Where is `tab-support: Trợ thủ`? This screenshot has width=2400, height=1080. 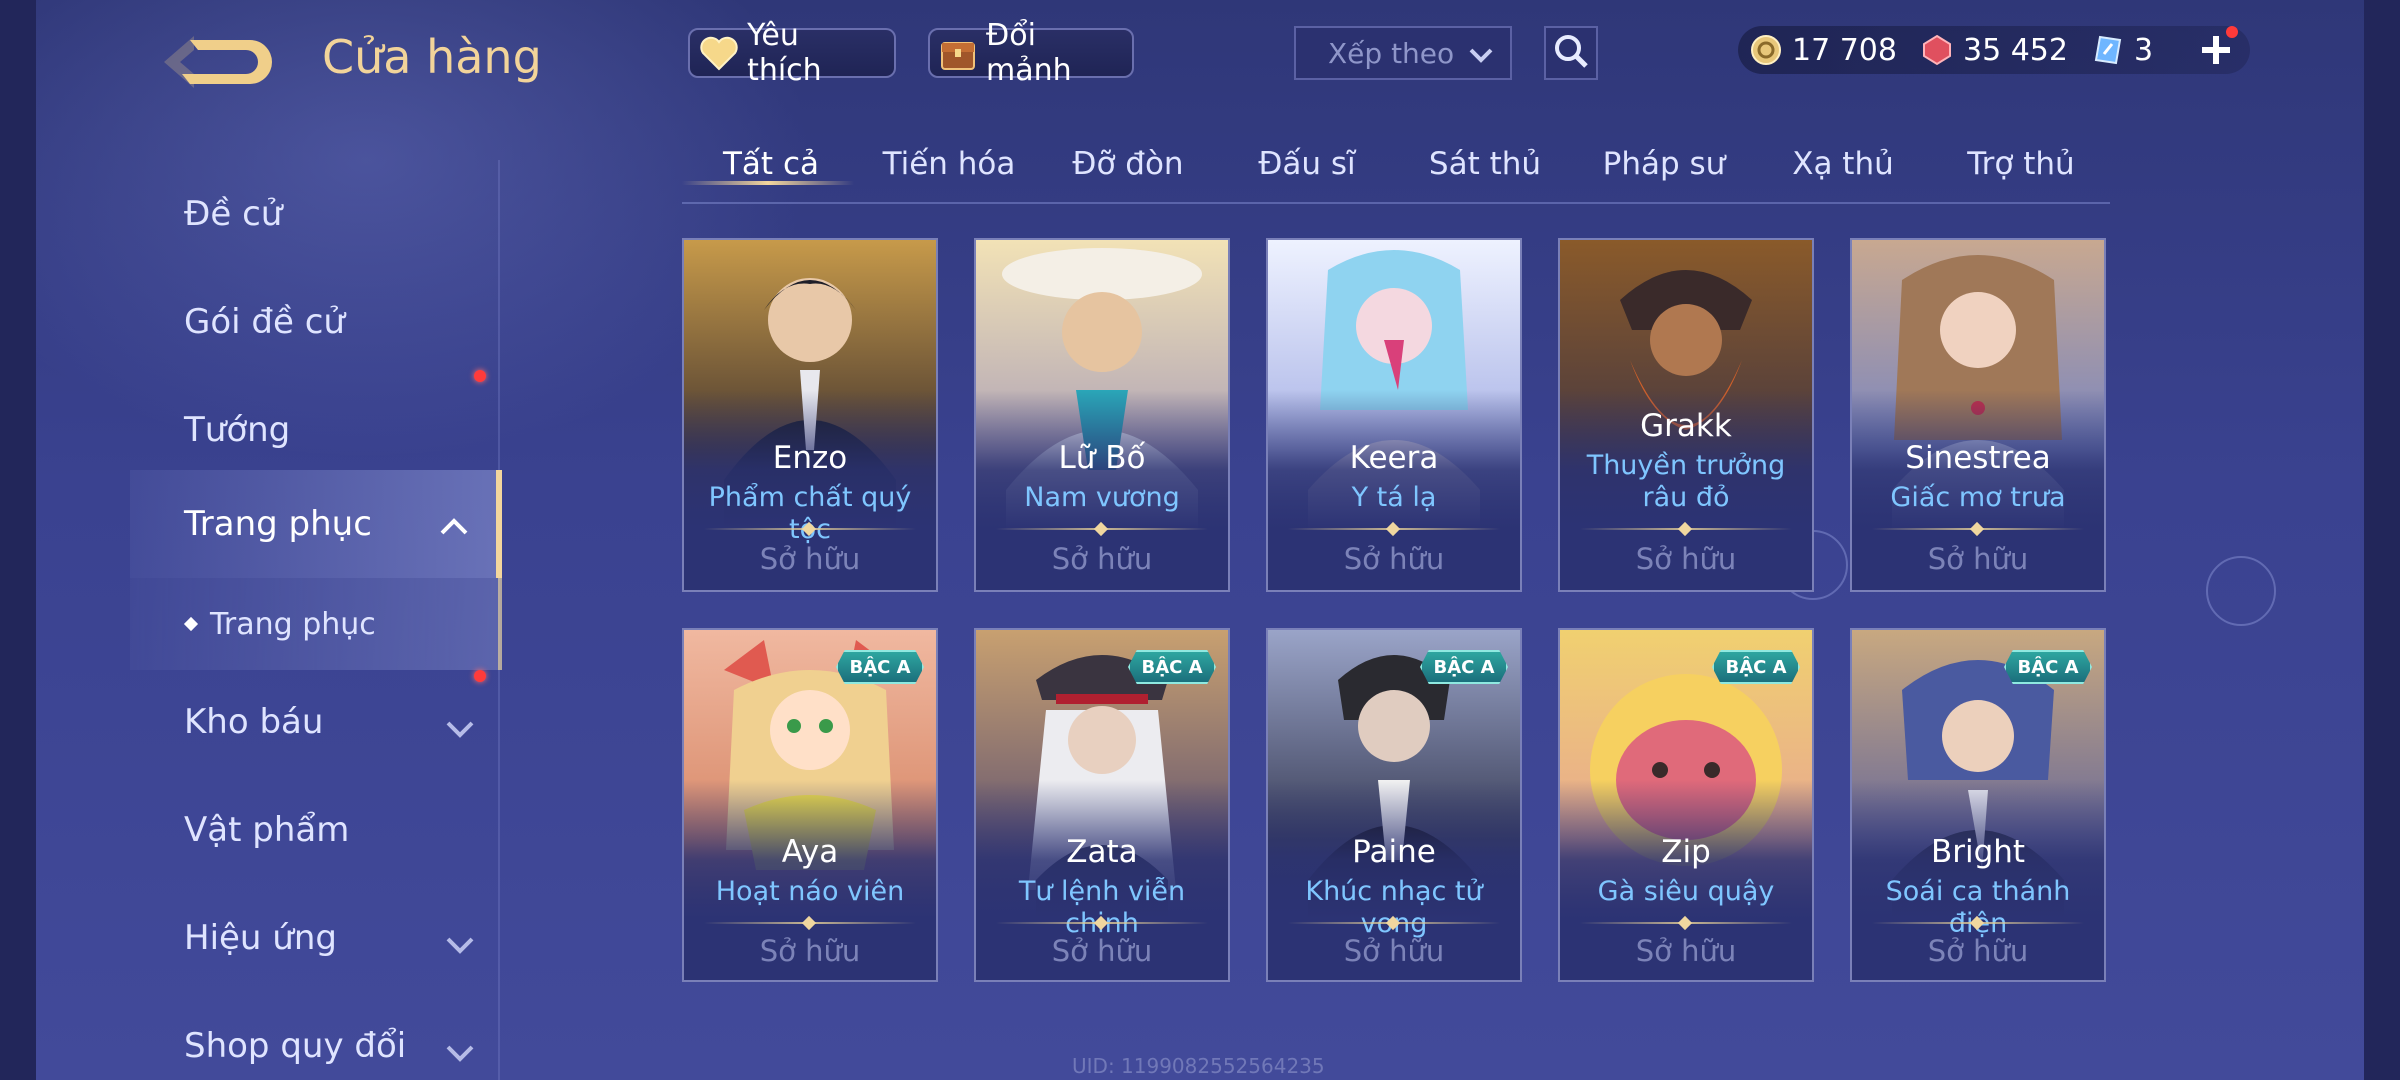
tab-support: Trợ thủ is located at coordinates (2021, 164).